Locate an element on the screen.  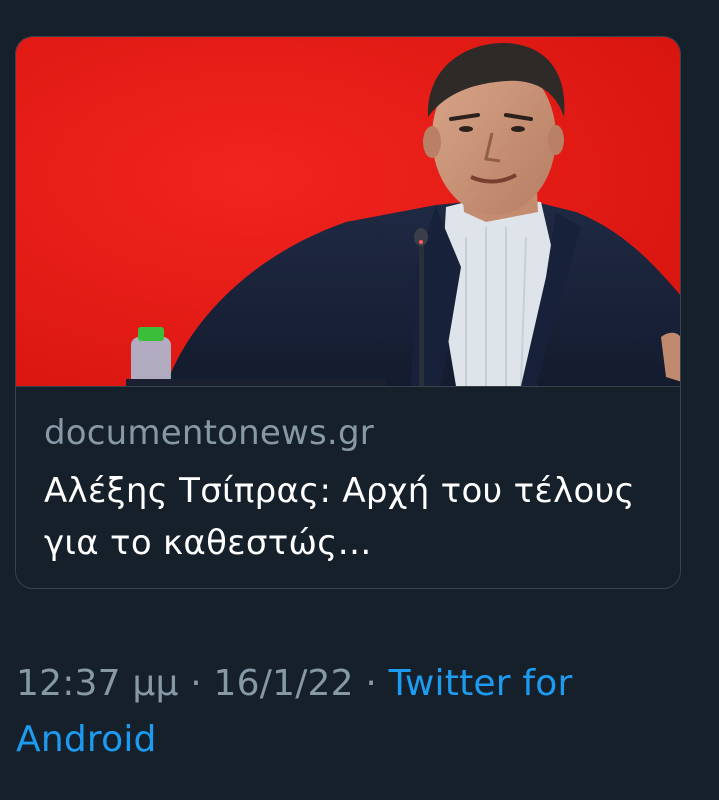
tweet-date: 16/1/22 is located at coordinates (284, 683).